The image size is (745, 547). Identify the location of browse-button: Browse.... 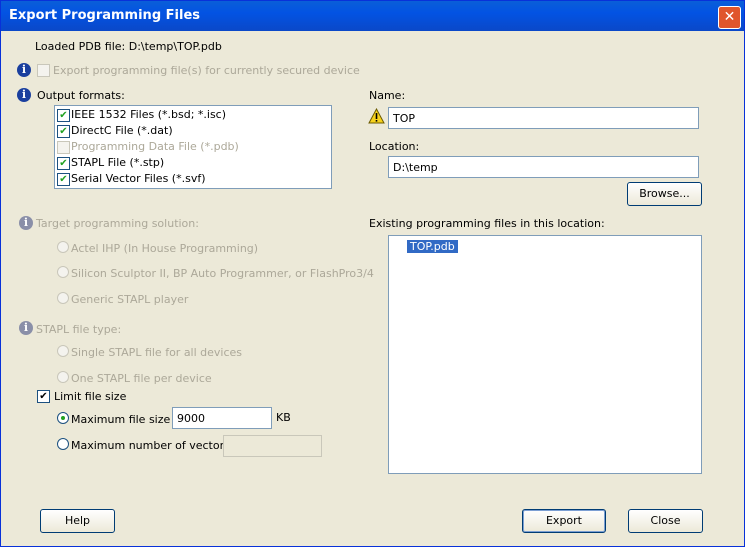
(664, 194).